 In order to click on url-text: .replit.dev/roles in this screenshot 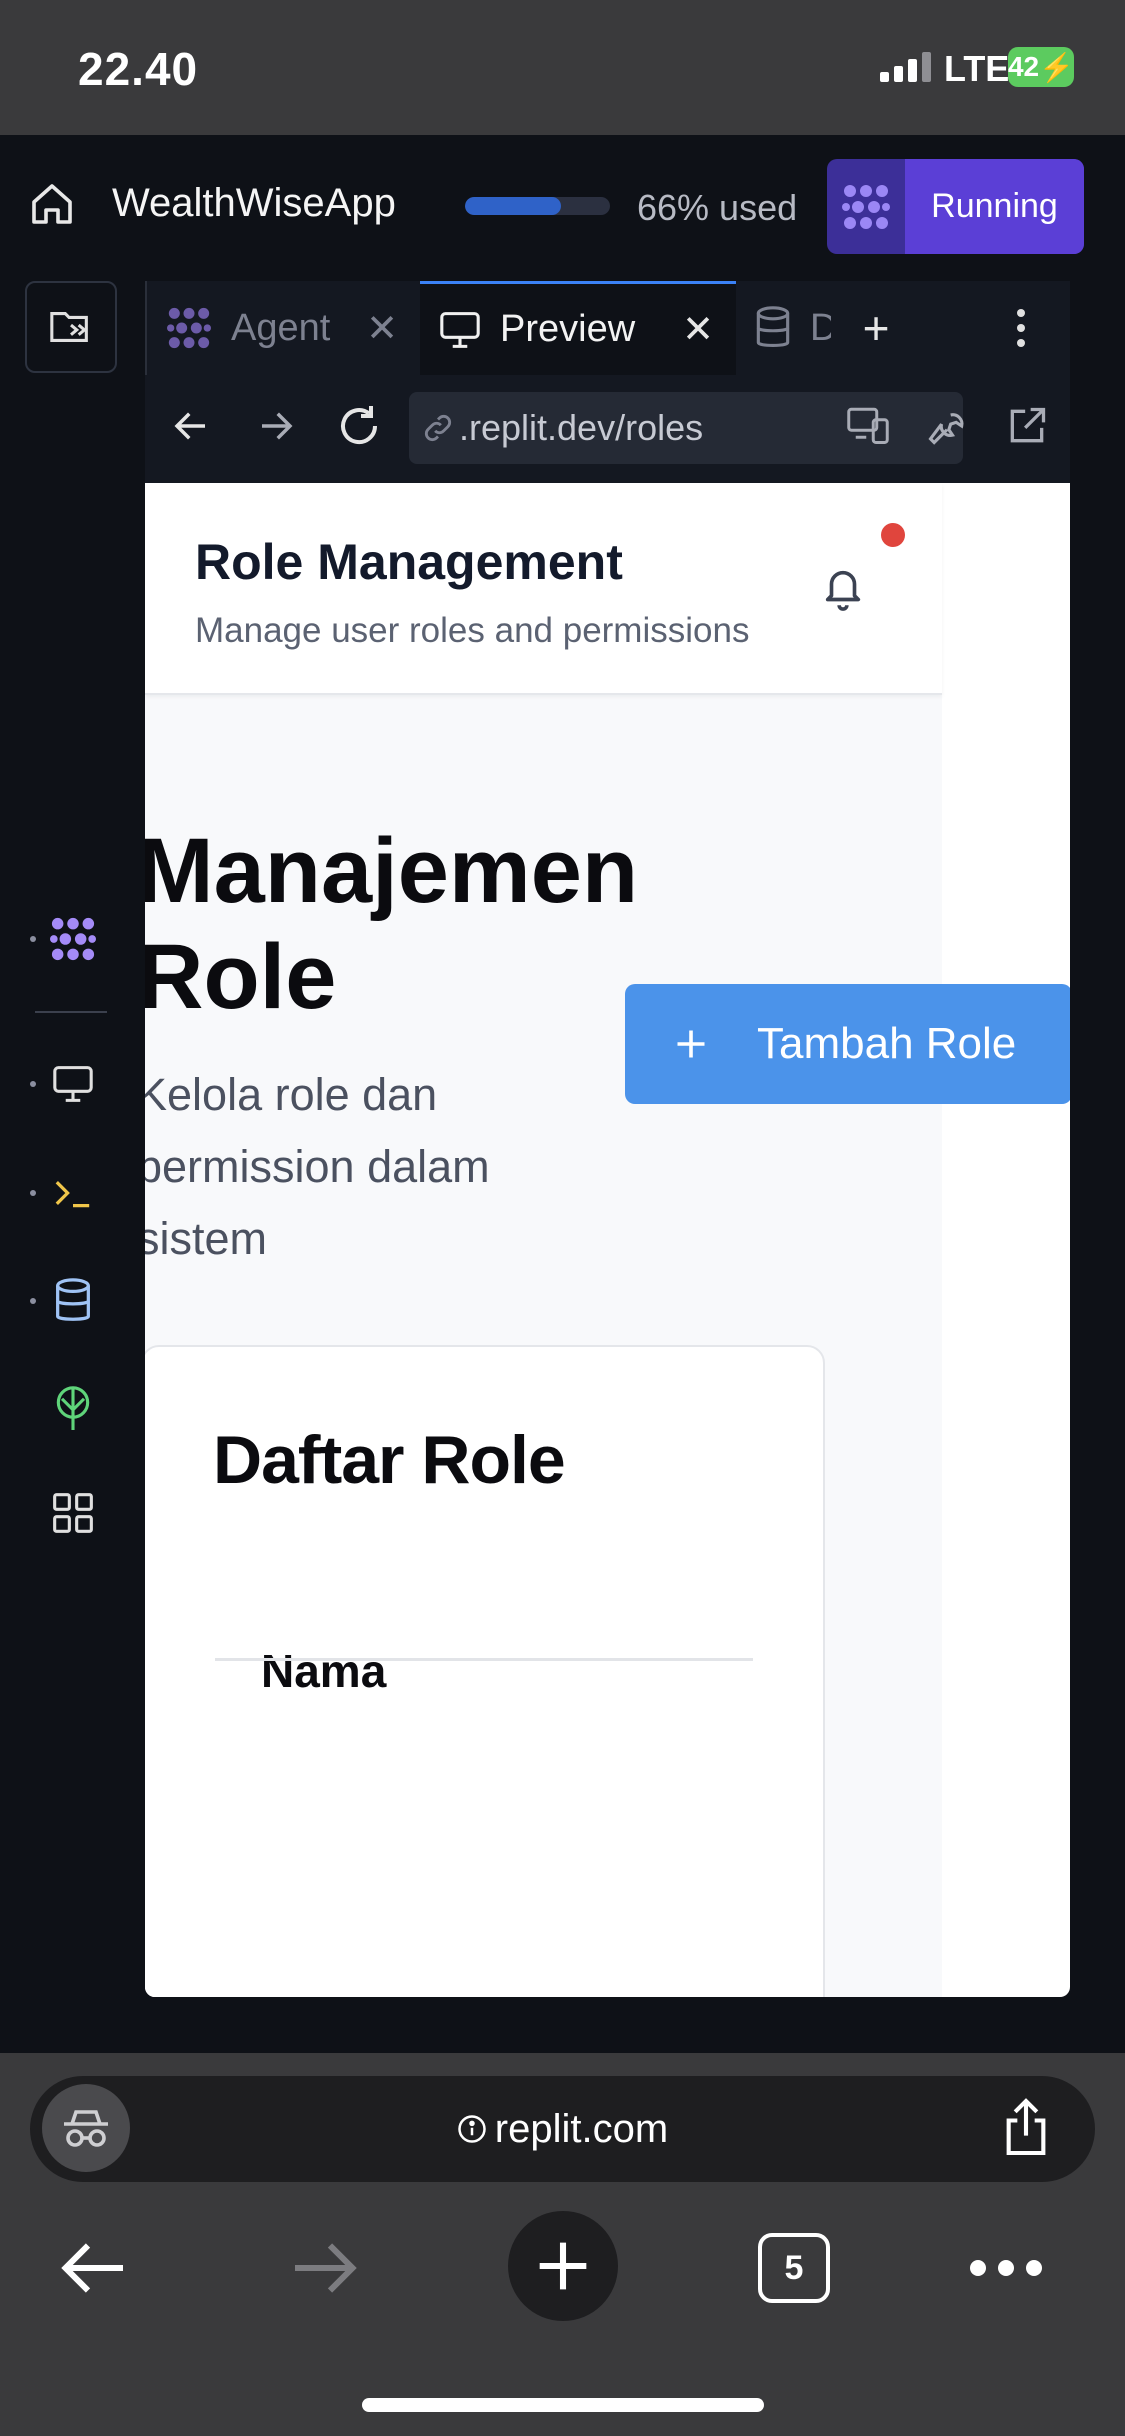, I will do `click(581, 427)`.